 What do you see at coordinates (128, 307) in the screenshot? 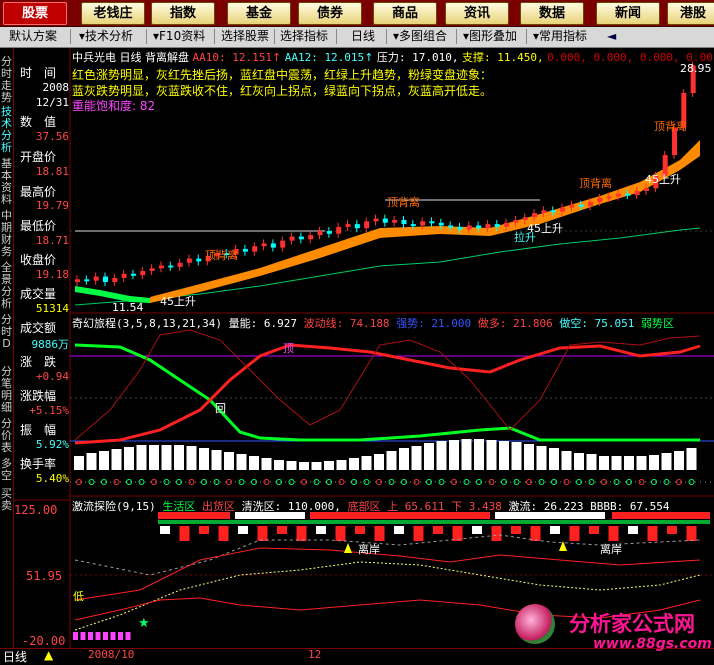
I see `low-price-label: 11.54` at bounding box center [128, 307].